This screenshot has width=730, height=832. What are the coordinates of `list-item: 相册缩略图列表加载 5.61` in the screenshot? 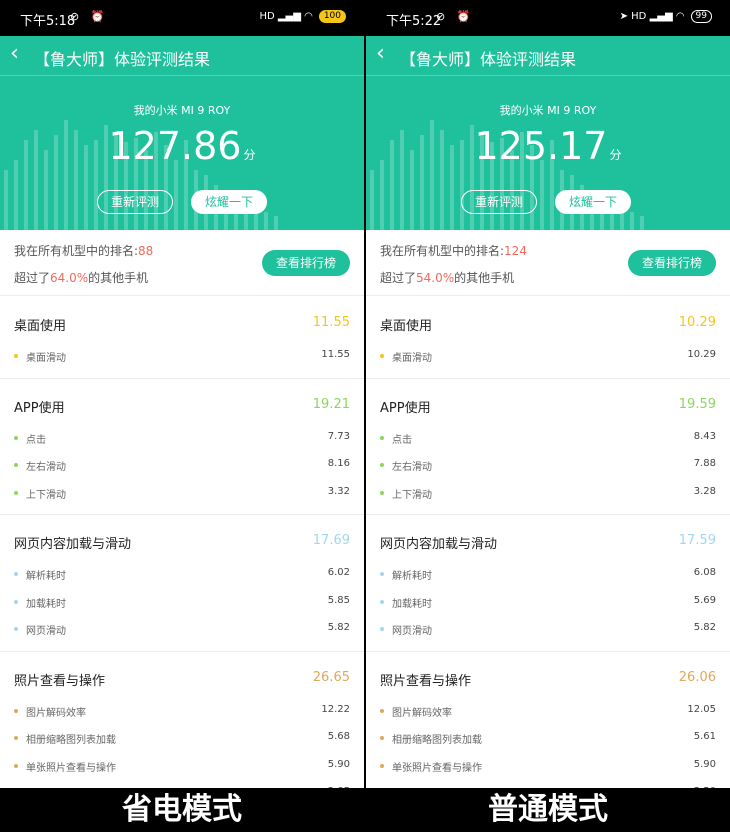 It's located at (548, 741).